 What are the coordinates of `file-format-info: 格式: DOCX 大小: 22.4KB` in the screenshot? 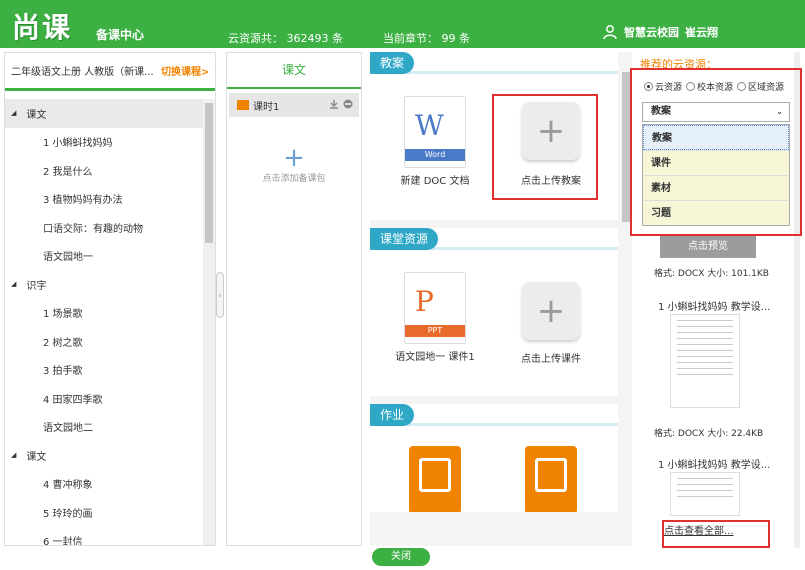 It's located at (709, 434).